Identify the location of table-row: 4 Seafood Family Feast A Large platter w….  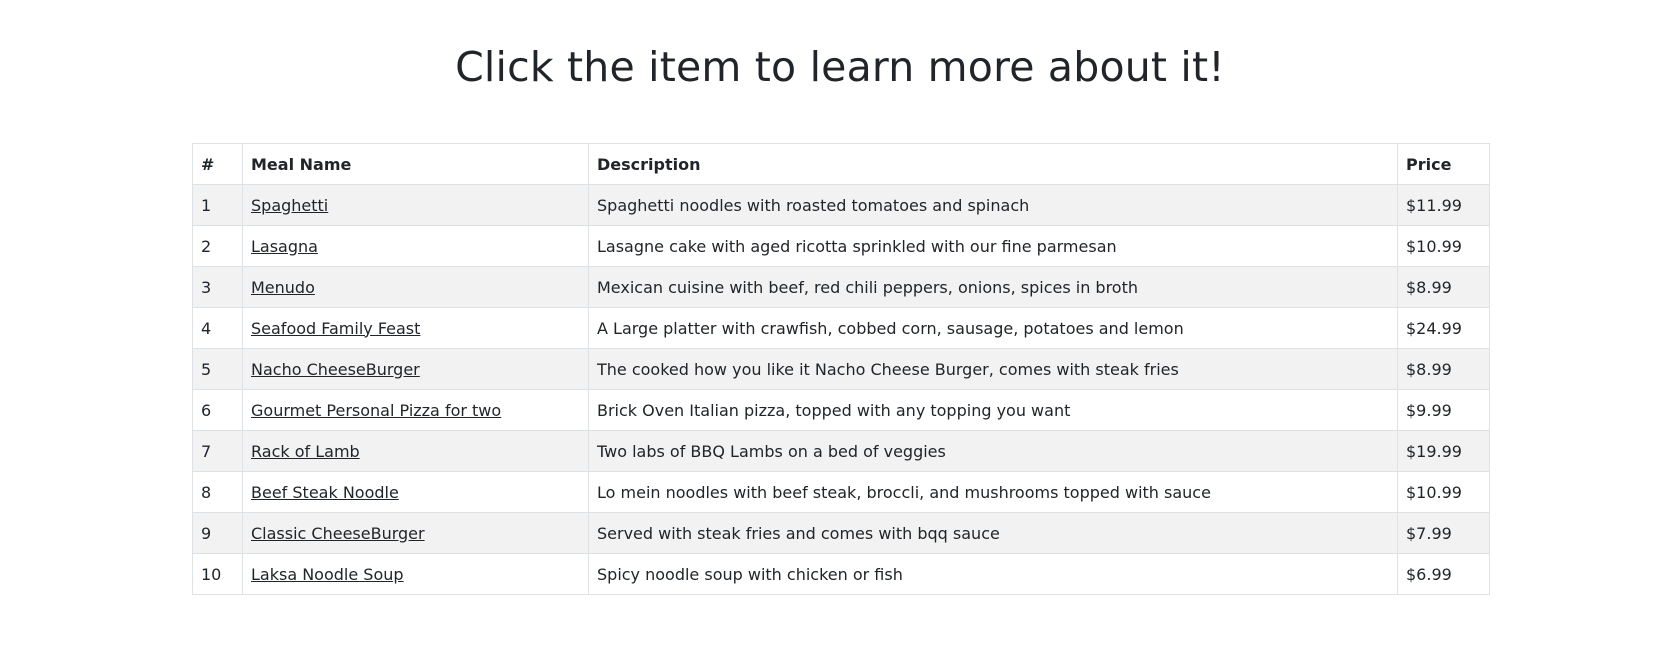
(841, 328).